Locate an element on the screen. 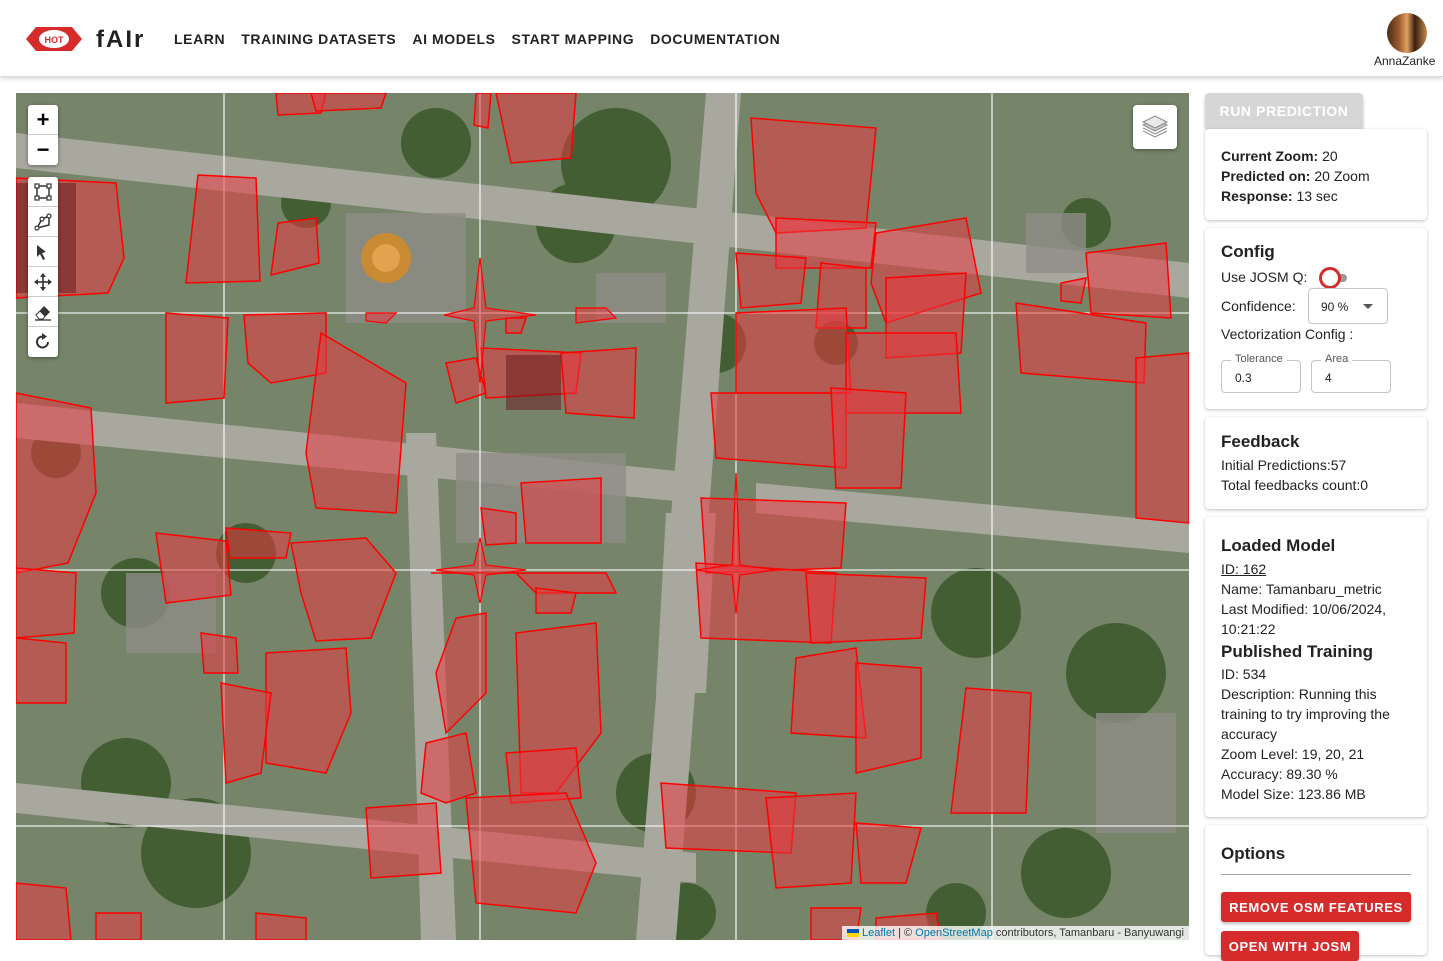  model-name: Name: Tamanbaru_metric is located at coordinates (1301, 589).